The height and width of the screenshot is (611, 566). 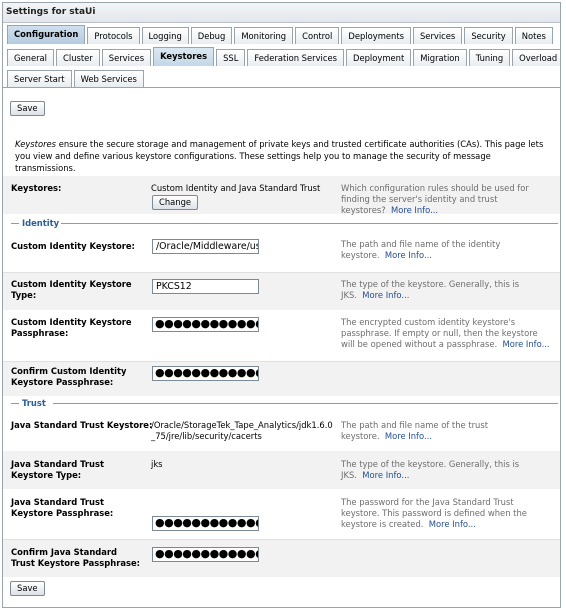 What do you see at coordinates (281, 13) in the screenshot?
I see `page-title: Settings for staUi` at bounding box center [281, 13].